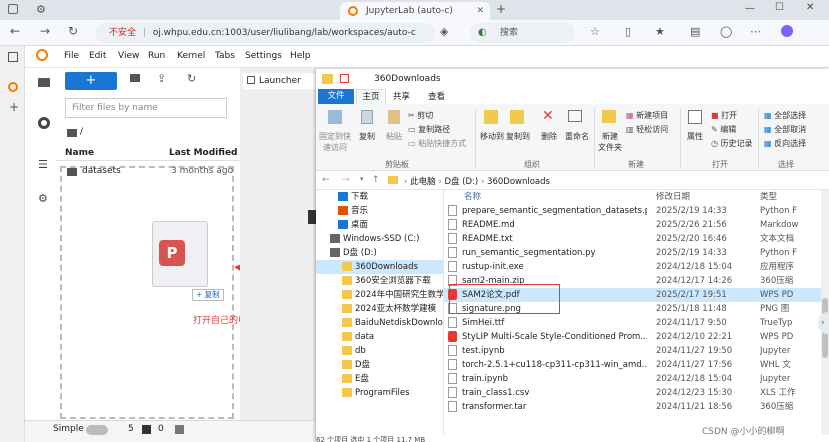 The image size is (829, 442). What do you see at coordinates (156, 56) in the screenshot?
I see `menu-run: Run` at bounding box center [156, 56].